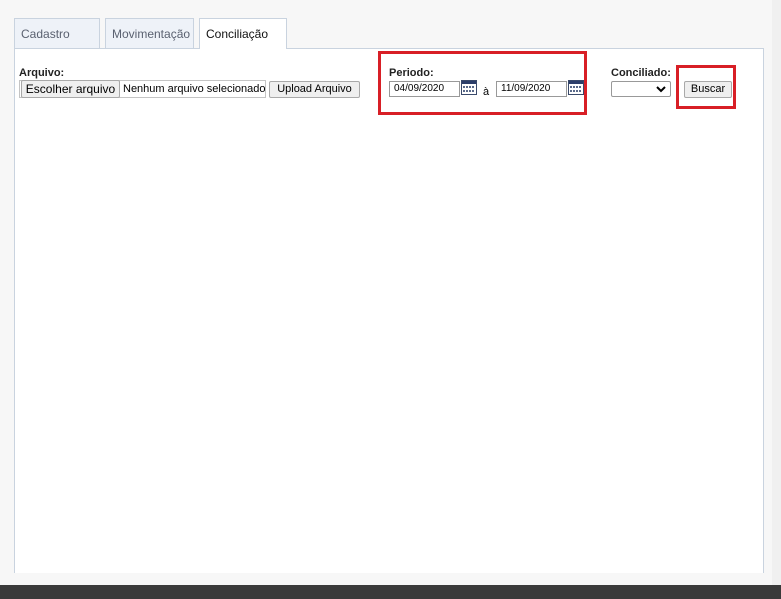  I want to click on tab-conciliacao: Conciliação, so click(243, 33).